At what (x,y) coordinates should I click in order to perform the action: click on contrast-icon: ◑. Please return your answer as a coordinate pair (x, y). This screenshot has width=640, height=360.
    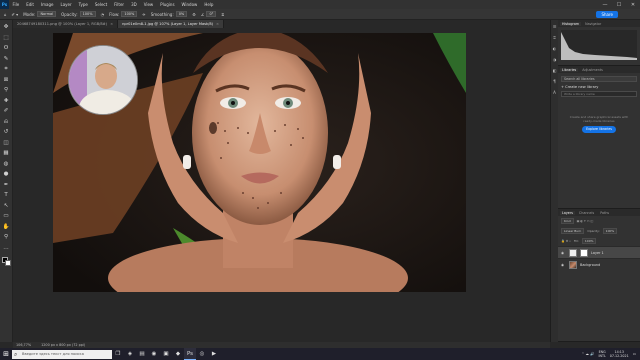
    Looking at the image, I should click on (555, 59).